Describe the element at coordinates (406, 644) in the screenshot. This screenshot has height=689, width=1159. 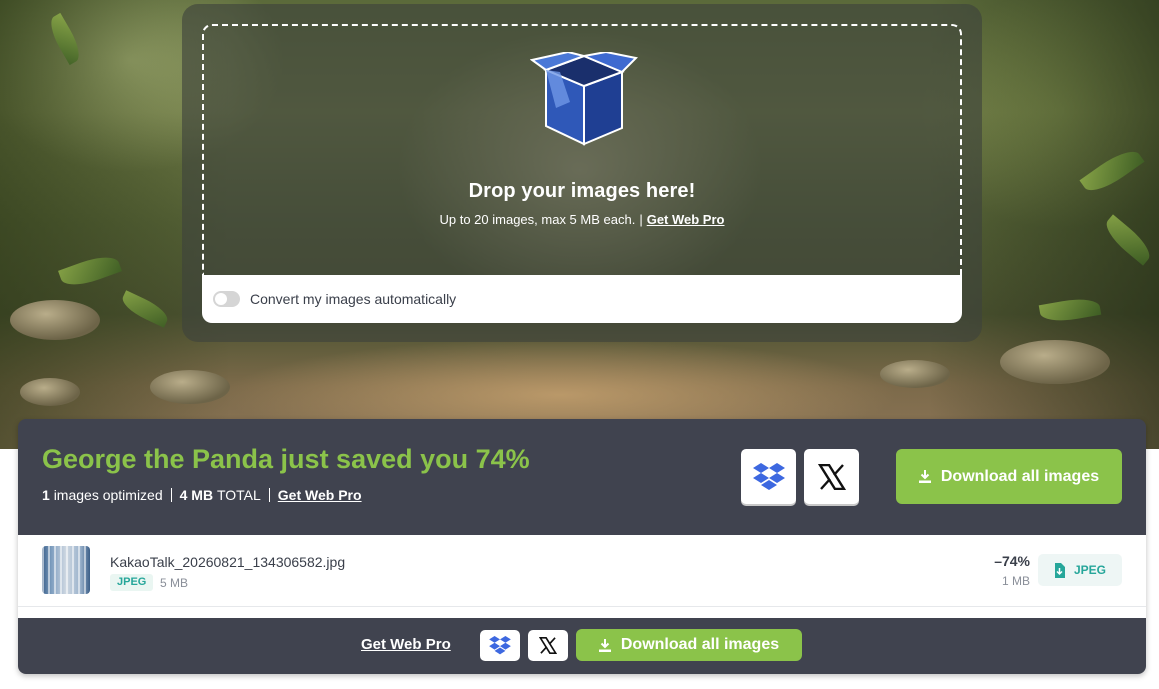
I see `footer-get-web-pro-link: Get Web Pro` at that location.